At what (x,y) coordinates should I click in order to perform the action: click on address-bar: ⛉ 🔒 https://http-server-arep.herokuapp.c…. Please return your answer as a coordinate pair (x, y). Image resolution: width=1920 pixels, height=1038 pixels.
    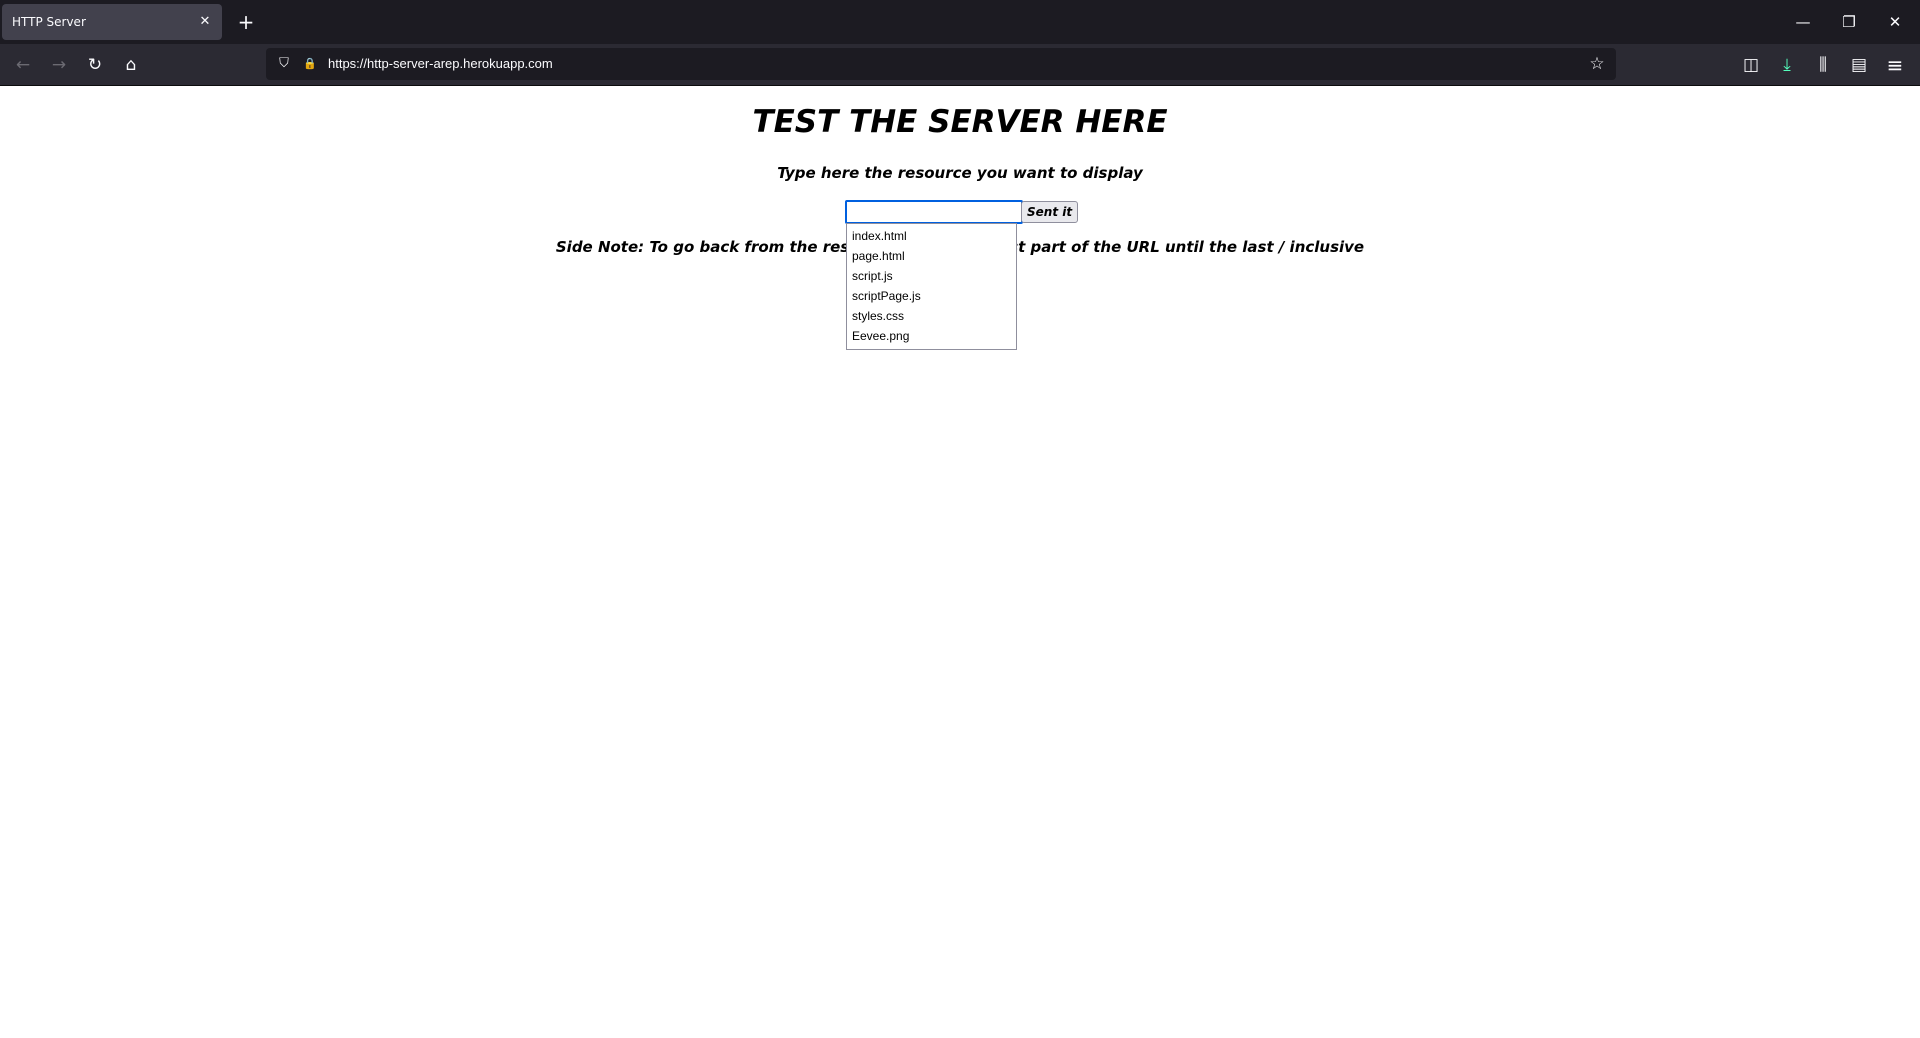
    Looking at the image, I should click on (941, 64).